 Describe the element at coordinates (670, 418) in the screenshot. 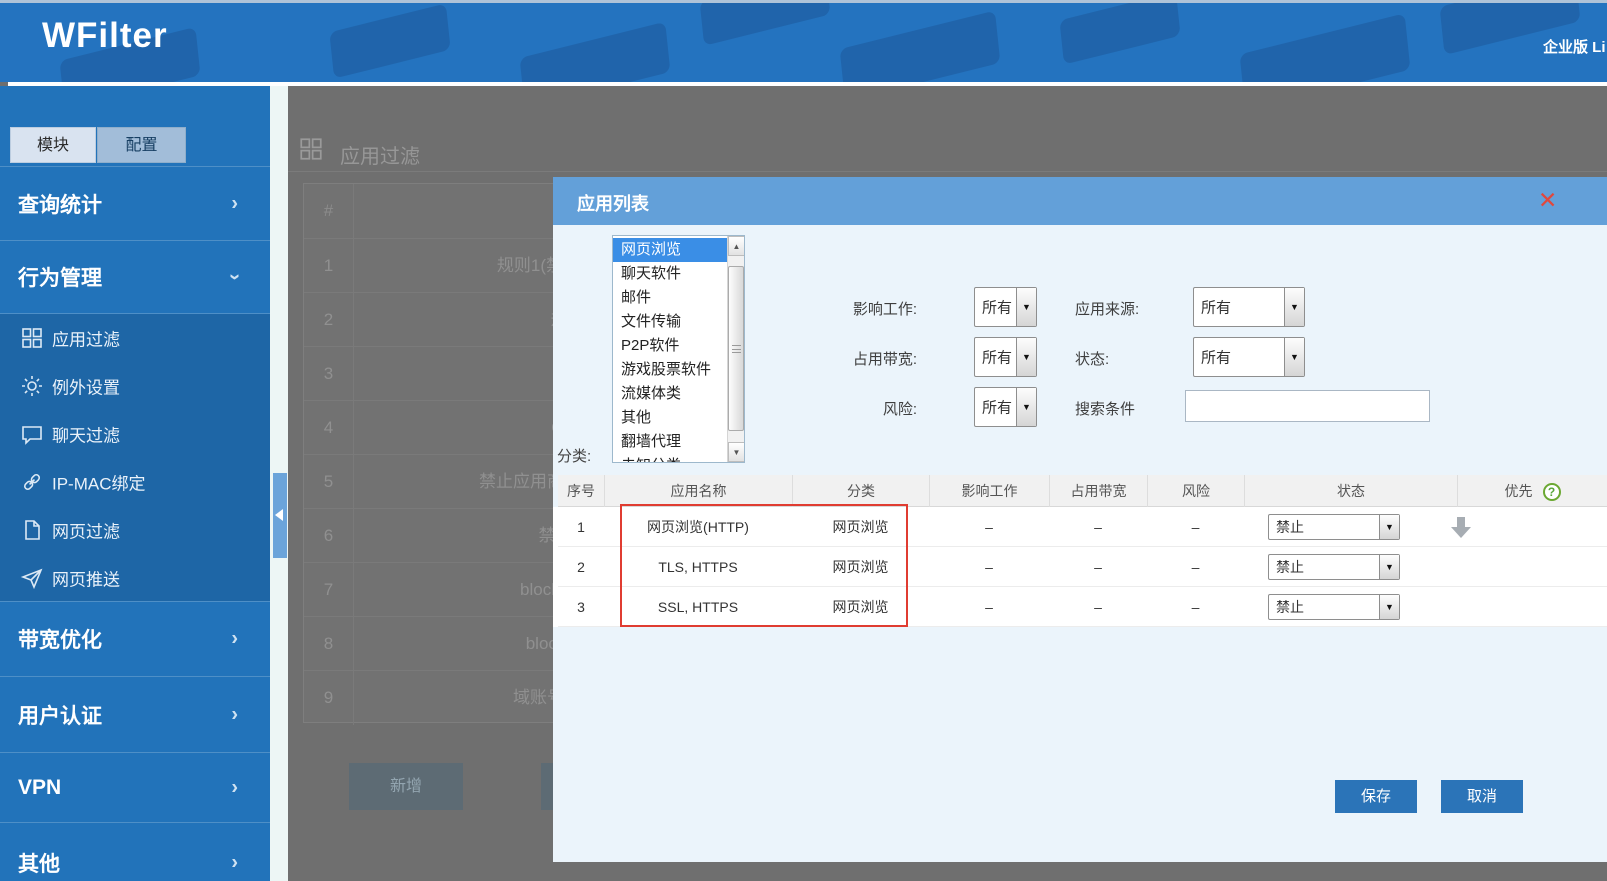

I see `list-item: 其他` at that location.